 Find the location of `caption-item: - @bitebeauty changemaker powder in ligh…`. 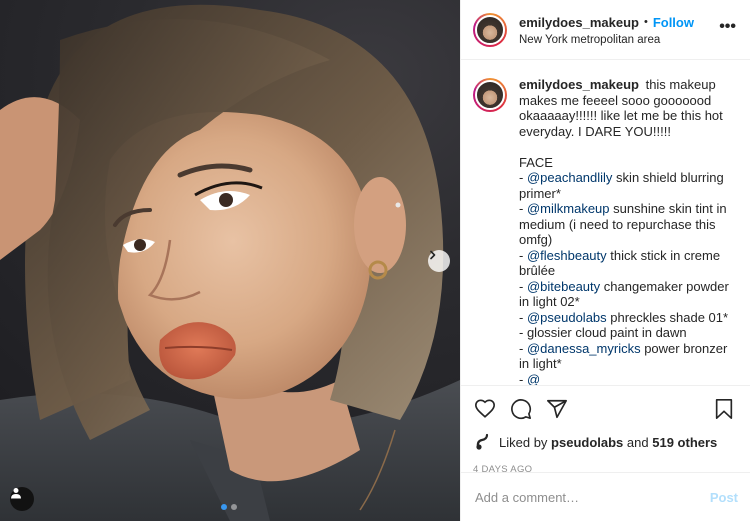

caption-item: - @bitebeauty changemaker powder in ligh… is located at coordinates (627, 294).